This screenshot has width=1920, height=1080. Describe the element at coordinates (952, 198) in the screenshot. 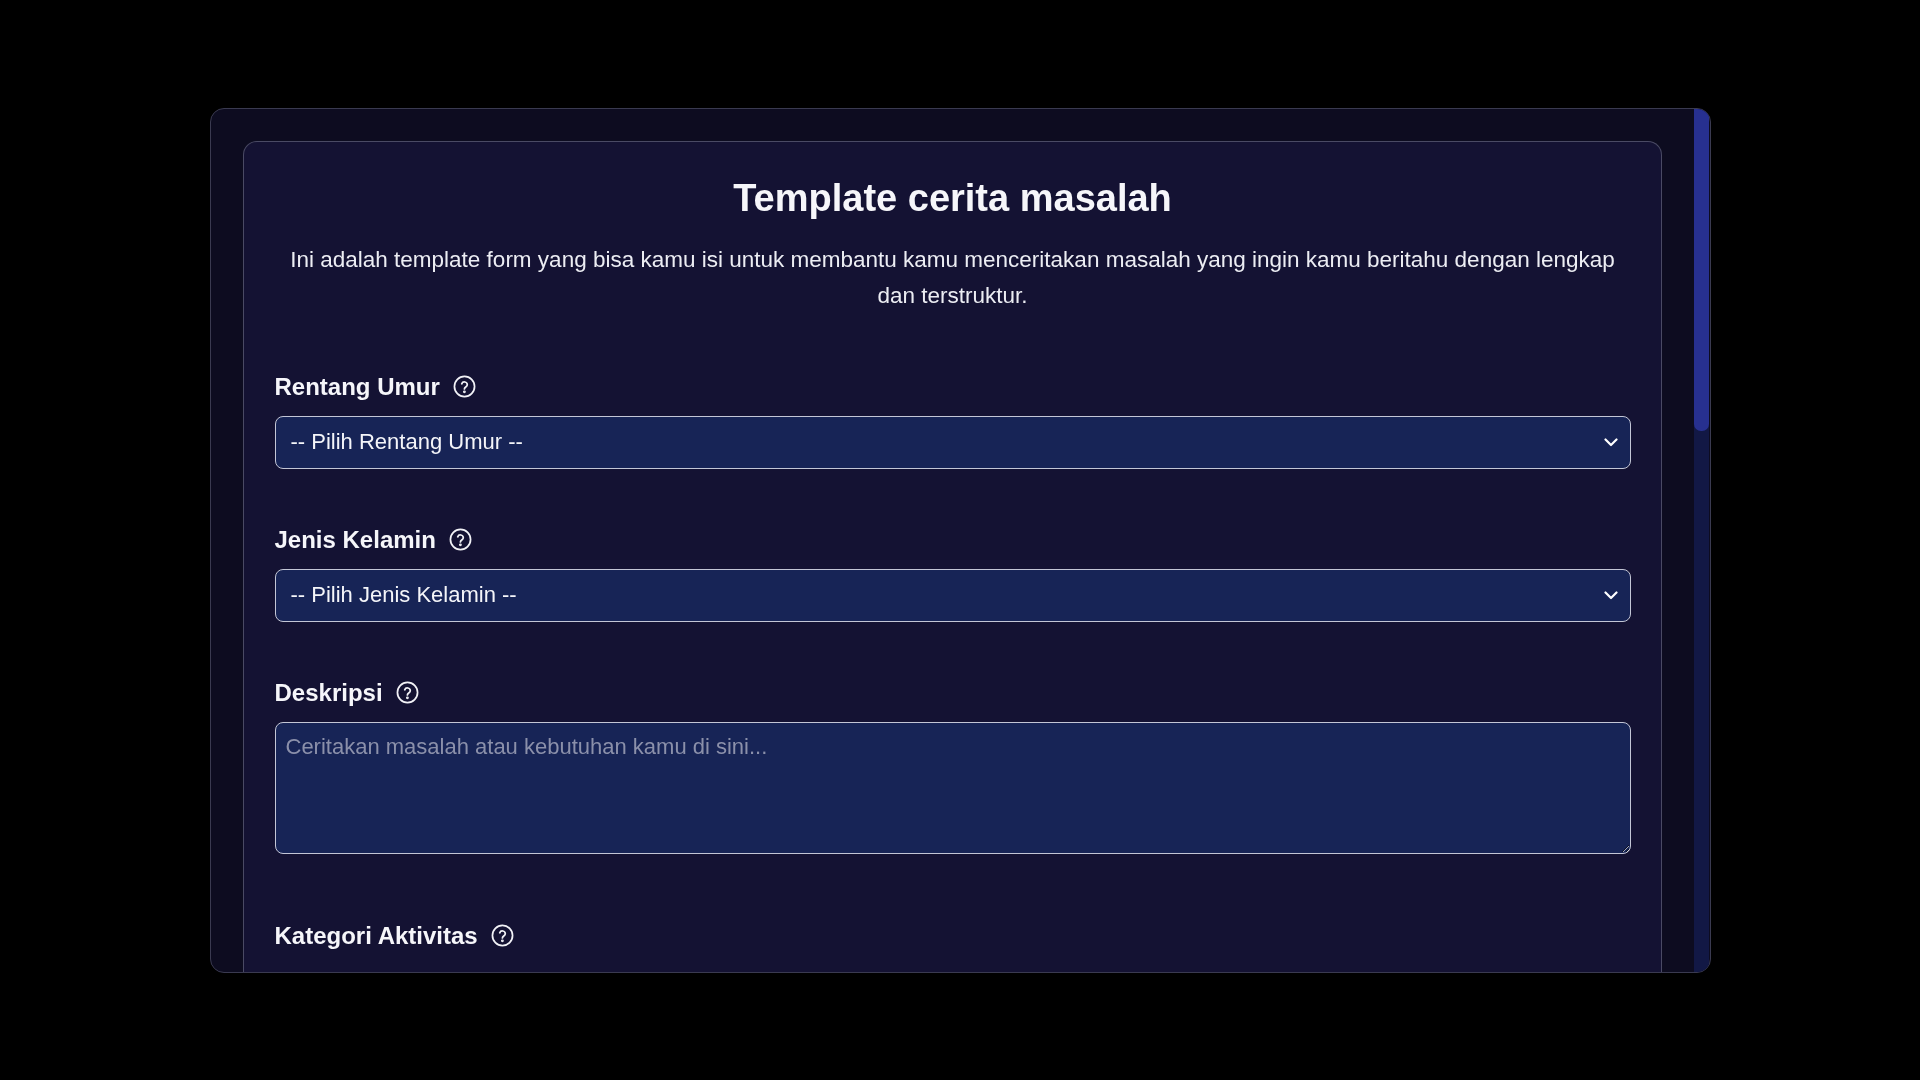

I see `form-title: Template cerita masalah` at that location.